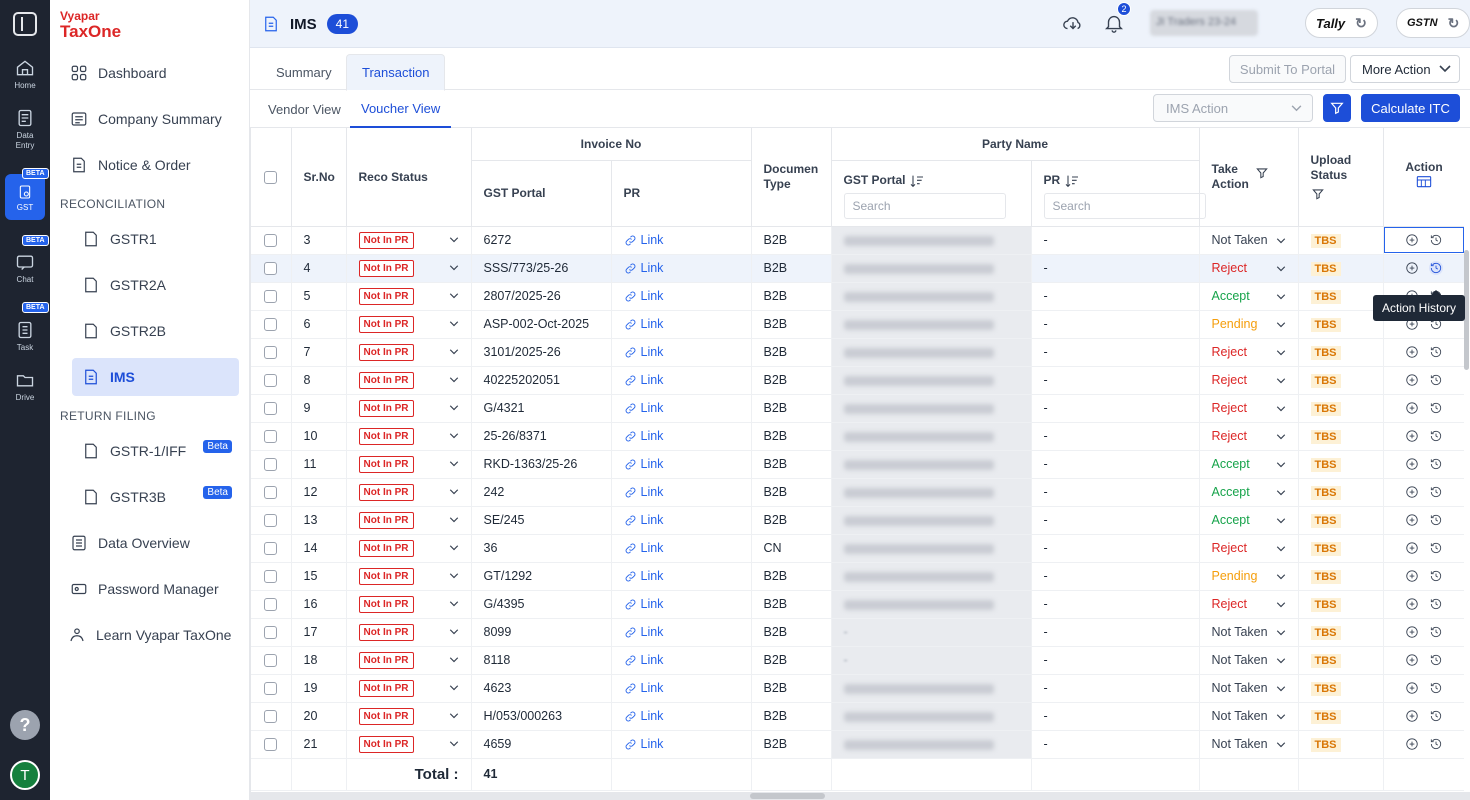 The height and width of the screenshot is (800, 1470). I want to click on horizontal-scrollbar, so click(860, 796).